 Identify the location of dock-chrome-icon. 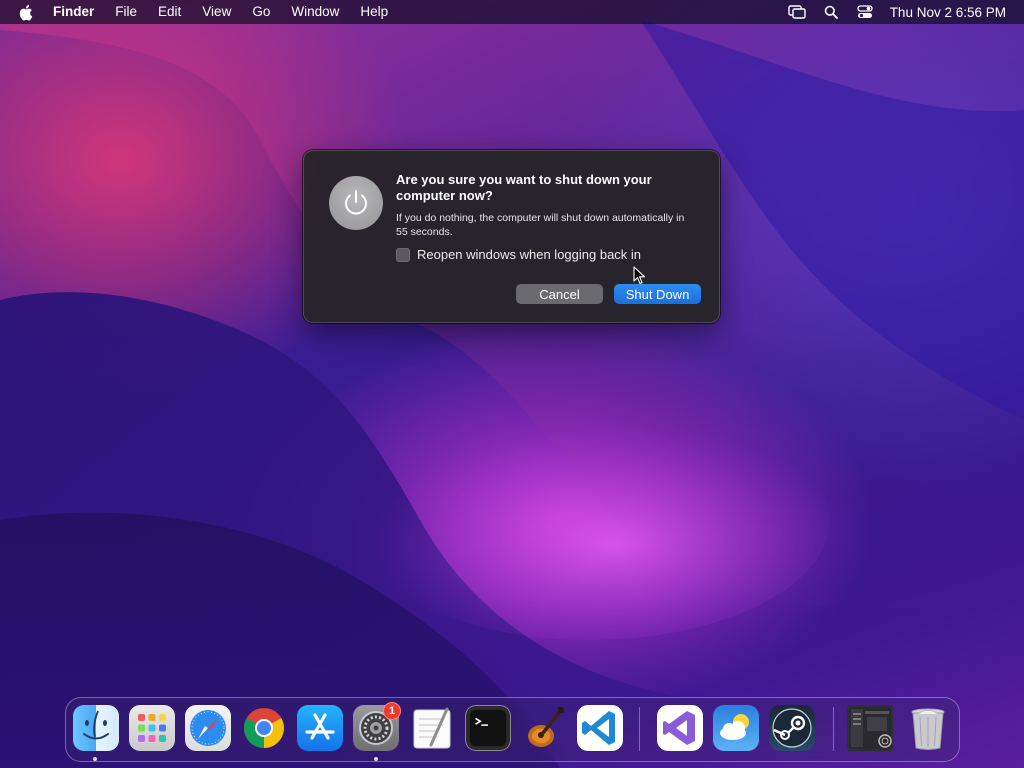
(264, 728).